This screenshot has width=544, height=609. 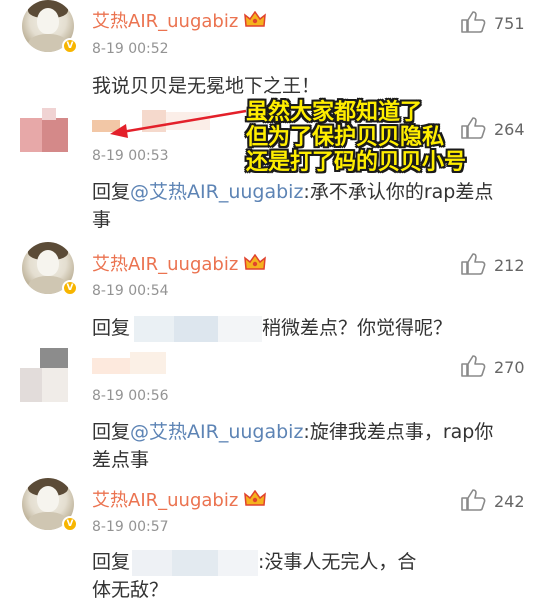 What do you see at coordinates (302, 446) in the screenshot?
I see `comment-text: 回复@艾热AIR_uugabiz:旋律我差点事，rap你差点事` at bounding box center [302, 446].